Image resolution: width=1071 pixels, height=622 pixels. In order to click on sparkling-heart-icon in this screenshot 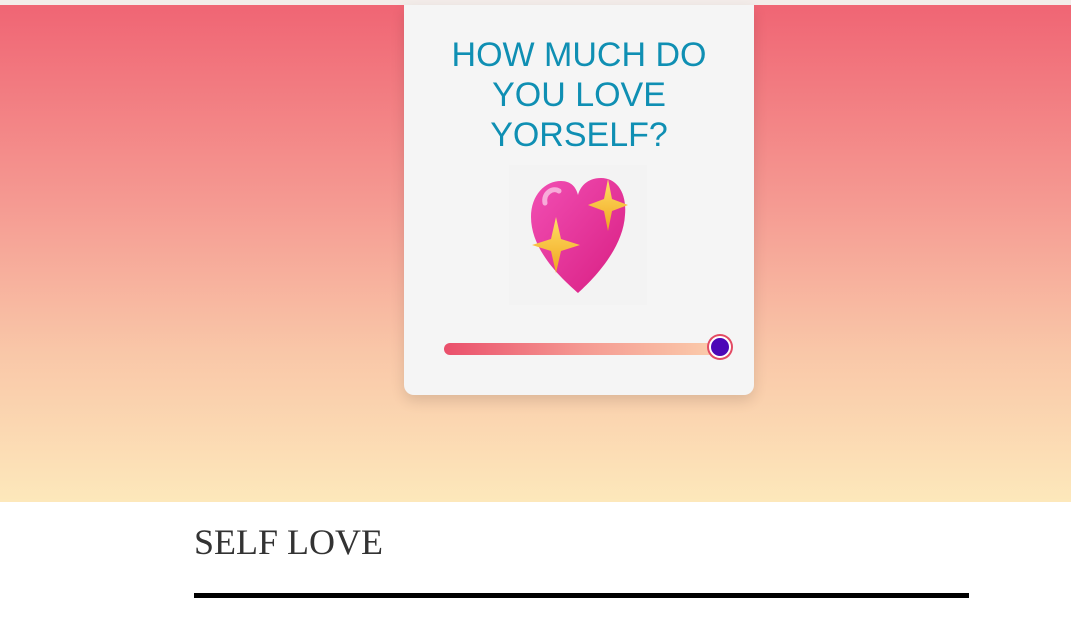, I will do `click(579, 235)`.